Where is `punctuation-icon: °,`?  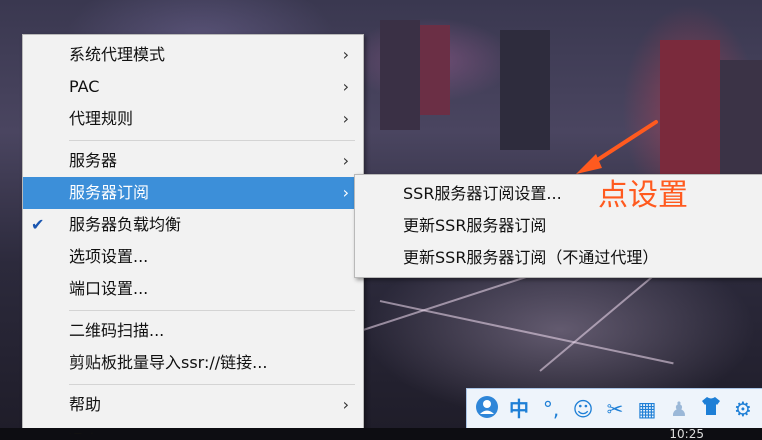 punctuation-icon: °, is located at coordinates (551, 409).